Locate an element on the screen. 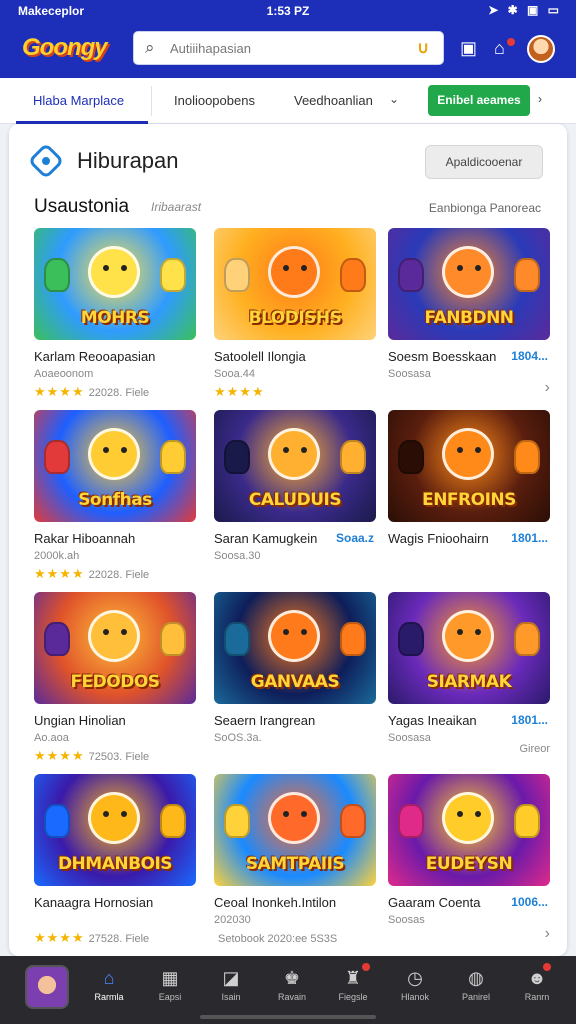 This screenshot has width=576, height=1024. game-thumbnail: Sonfhas is located at coordinates (115, 466).